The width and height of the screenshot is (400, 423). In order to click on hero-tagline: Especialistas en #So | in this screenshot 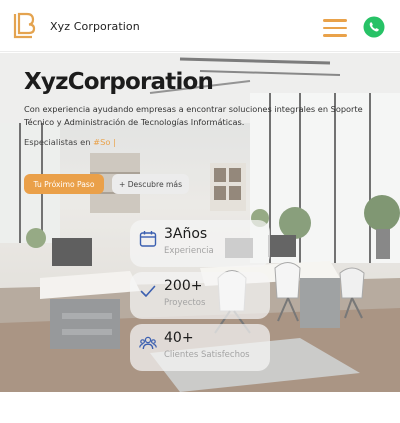, I will do `click(70, 142)`.